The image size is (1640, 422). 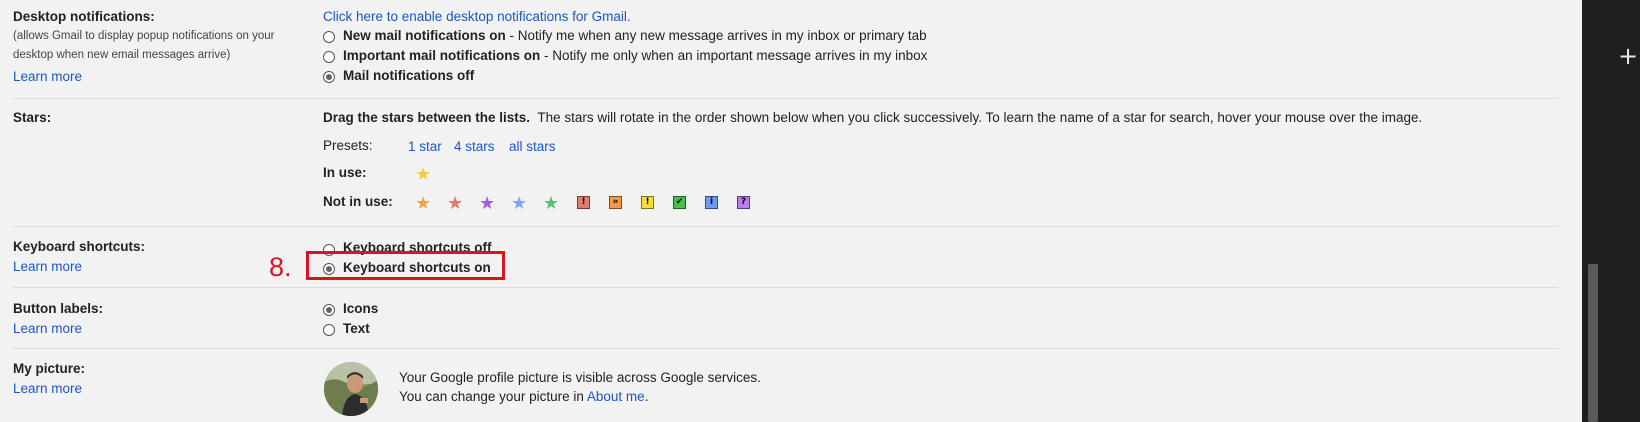 What do you see at coordinates (361, 308) in the screenshot?
I see `button-labels-icons-label: Icons` at bounding box center [361, 308].